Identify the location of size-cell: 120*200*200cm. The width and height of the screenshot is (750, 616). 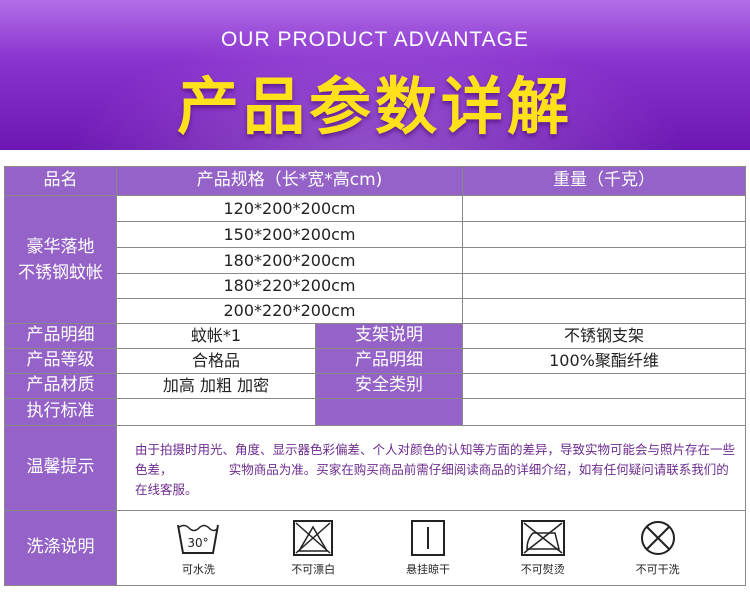
(289, 208).